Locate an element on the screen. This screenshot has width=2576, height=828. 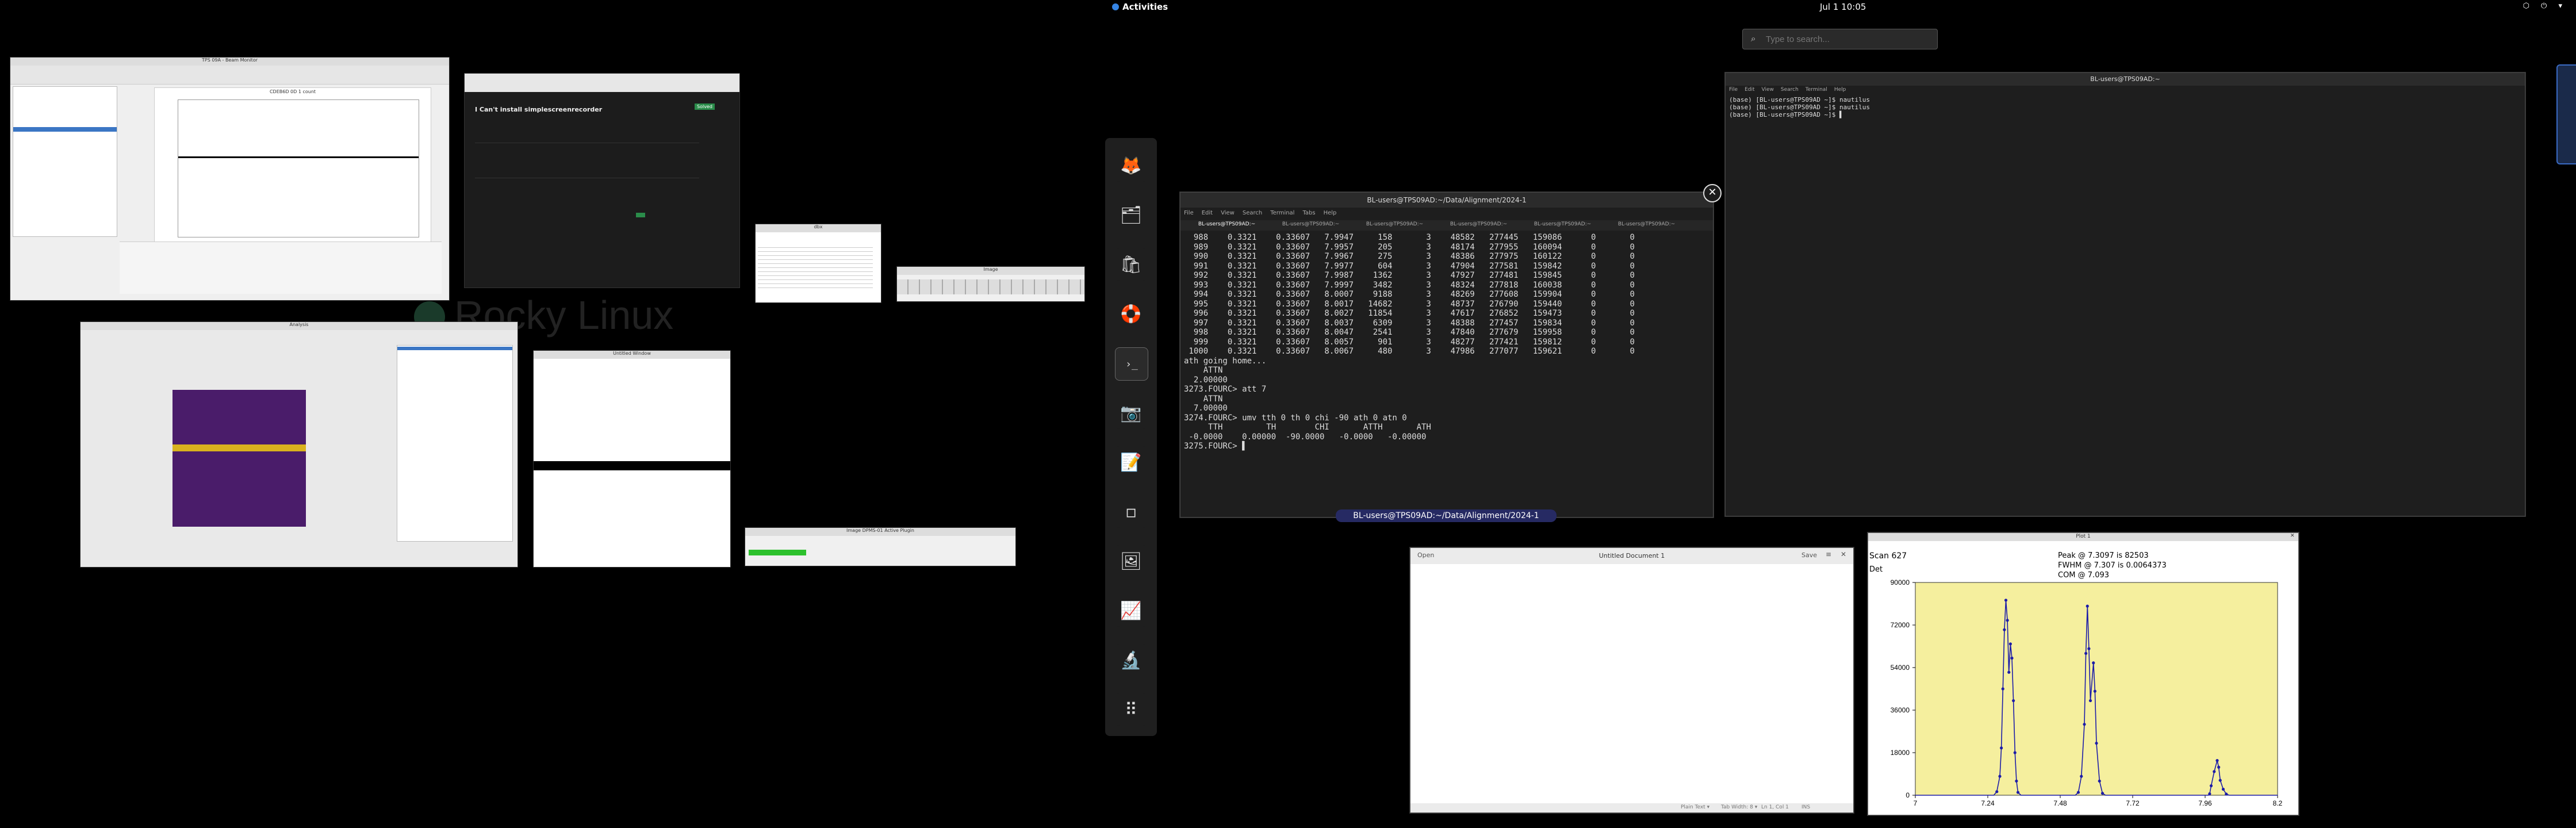
files-icon: 🗂 is located at coordinates (1131, 215).